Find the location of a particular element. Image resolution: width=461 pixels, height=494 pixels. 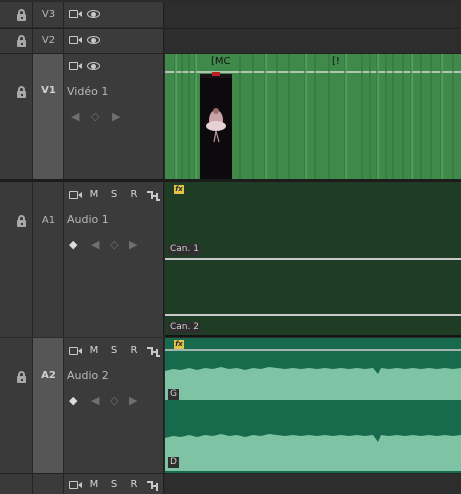

channel-label: G is located at coordinates (173, 394).